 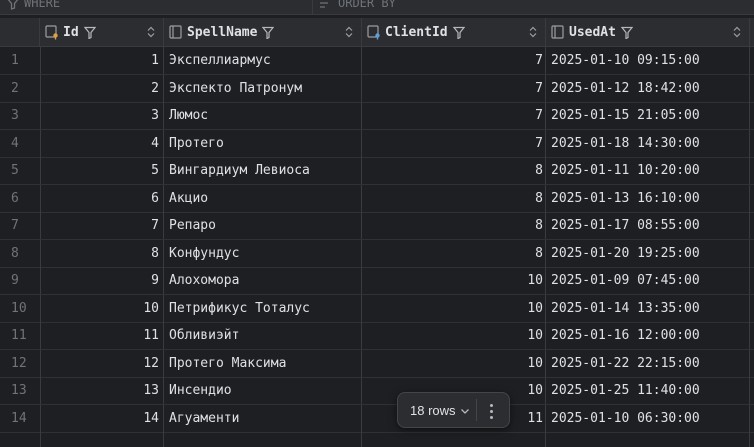 I want to click on table-row: 4 4 Протего 7 2025-01-18 14:30:00, so click(x=377, y=143).